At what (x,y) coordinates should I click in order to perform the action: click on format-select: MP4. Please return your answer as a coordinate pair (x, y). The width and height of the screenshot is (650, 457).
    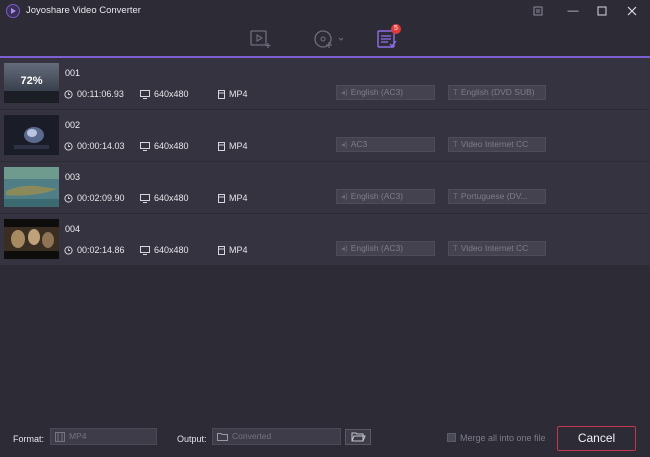
    Looking at the image, I should click on (103, 436).